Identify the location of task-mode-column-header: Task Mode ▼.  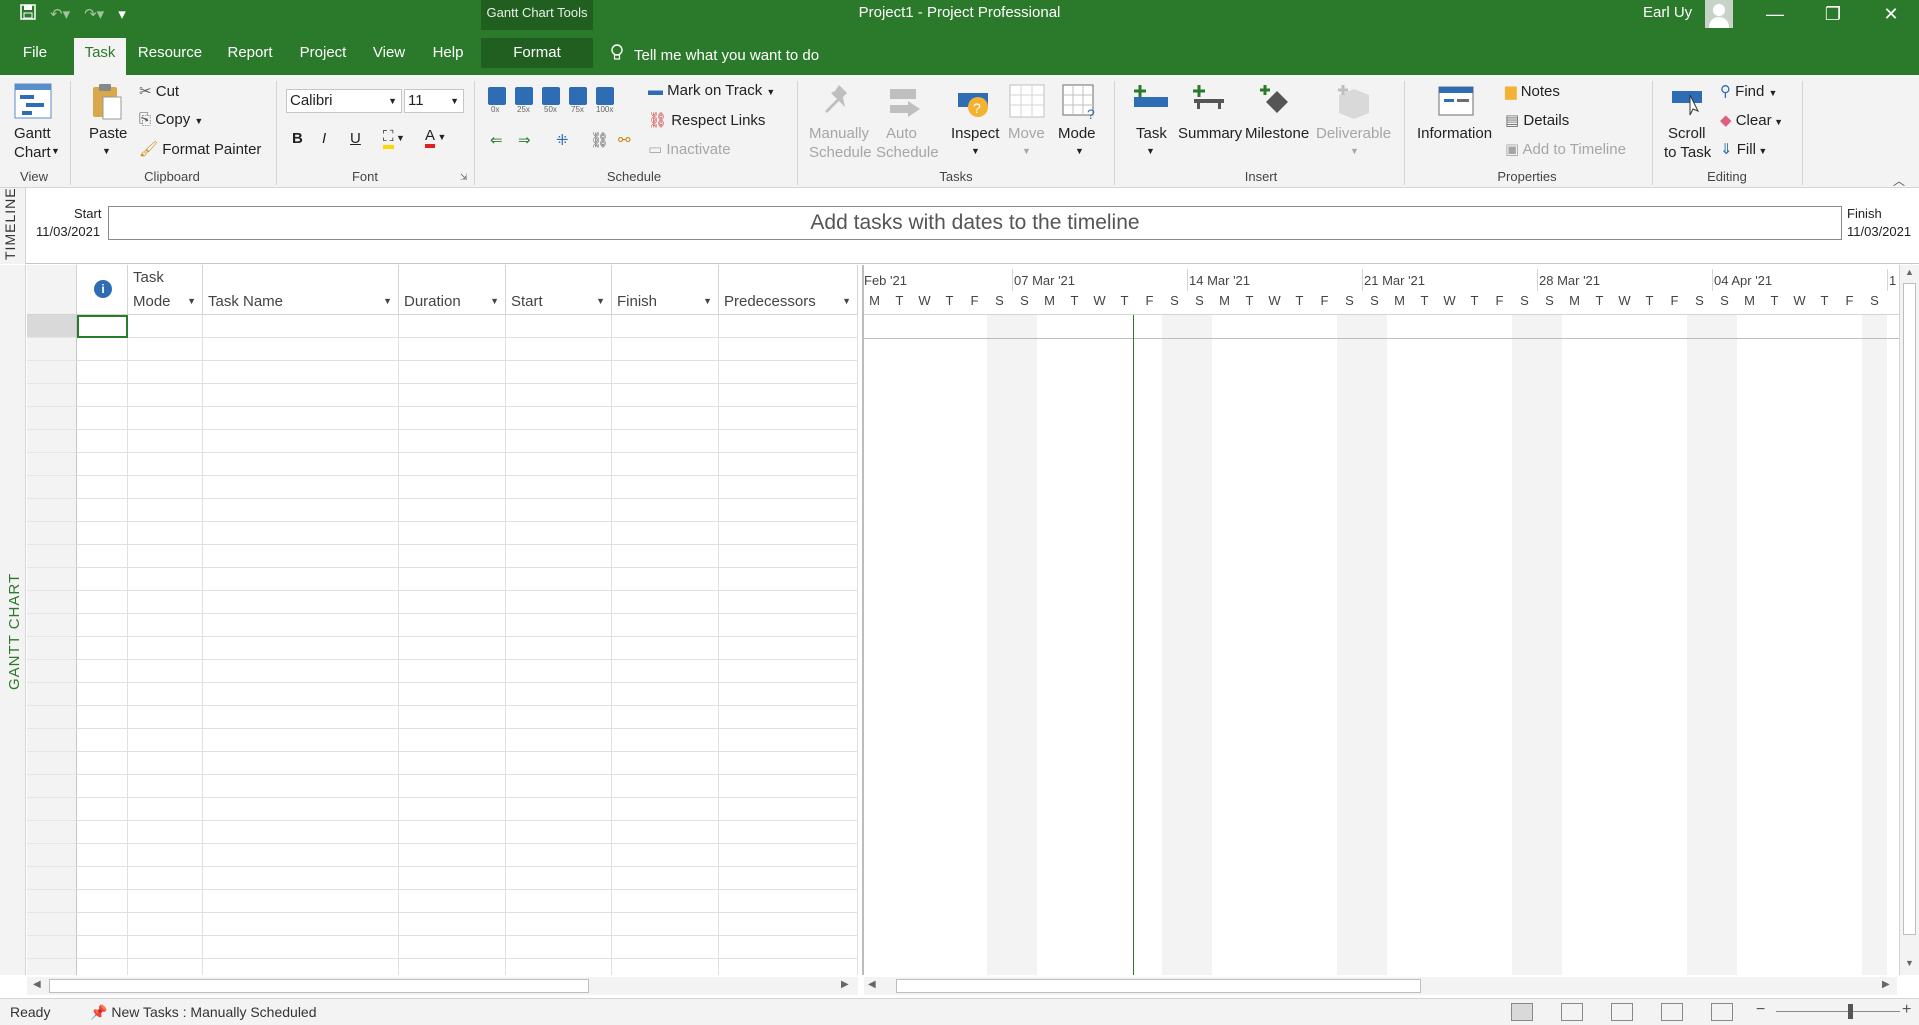
(165, 290).